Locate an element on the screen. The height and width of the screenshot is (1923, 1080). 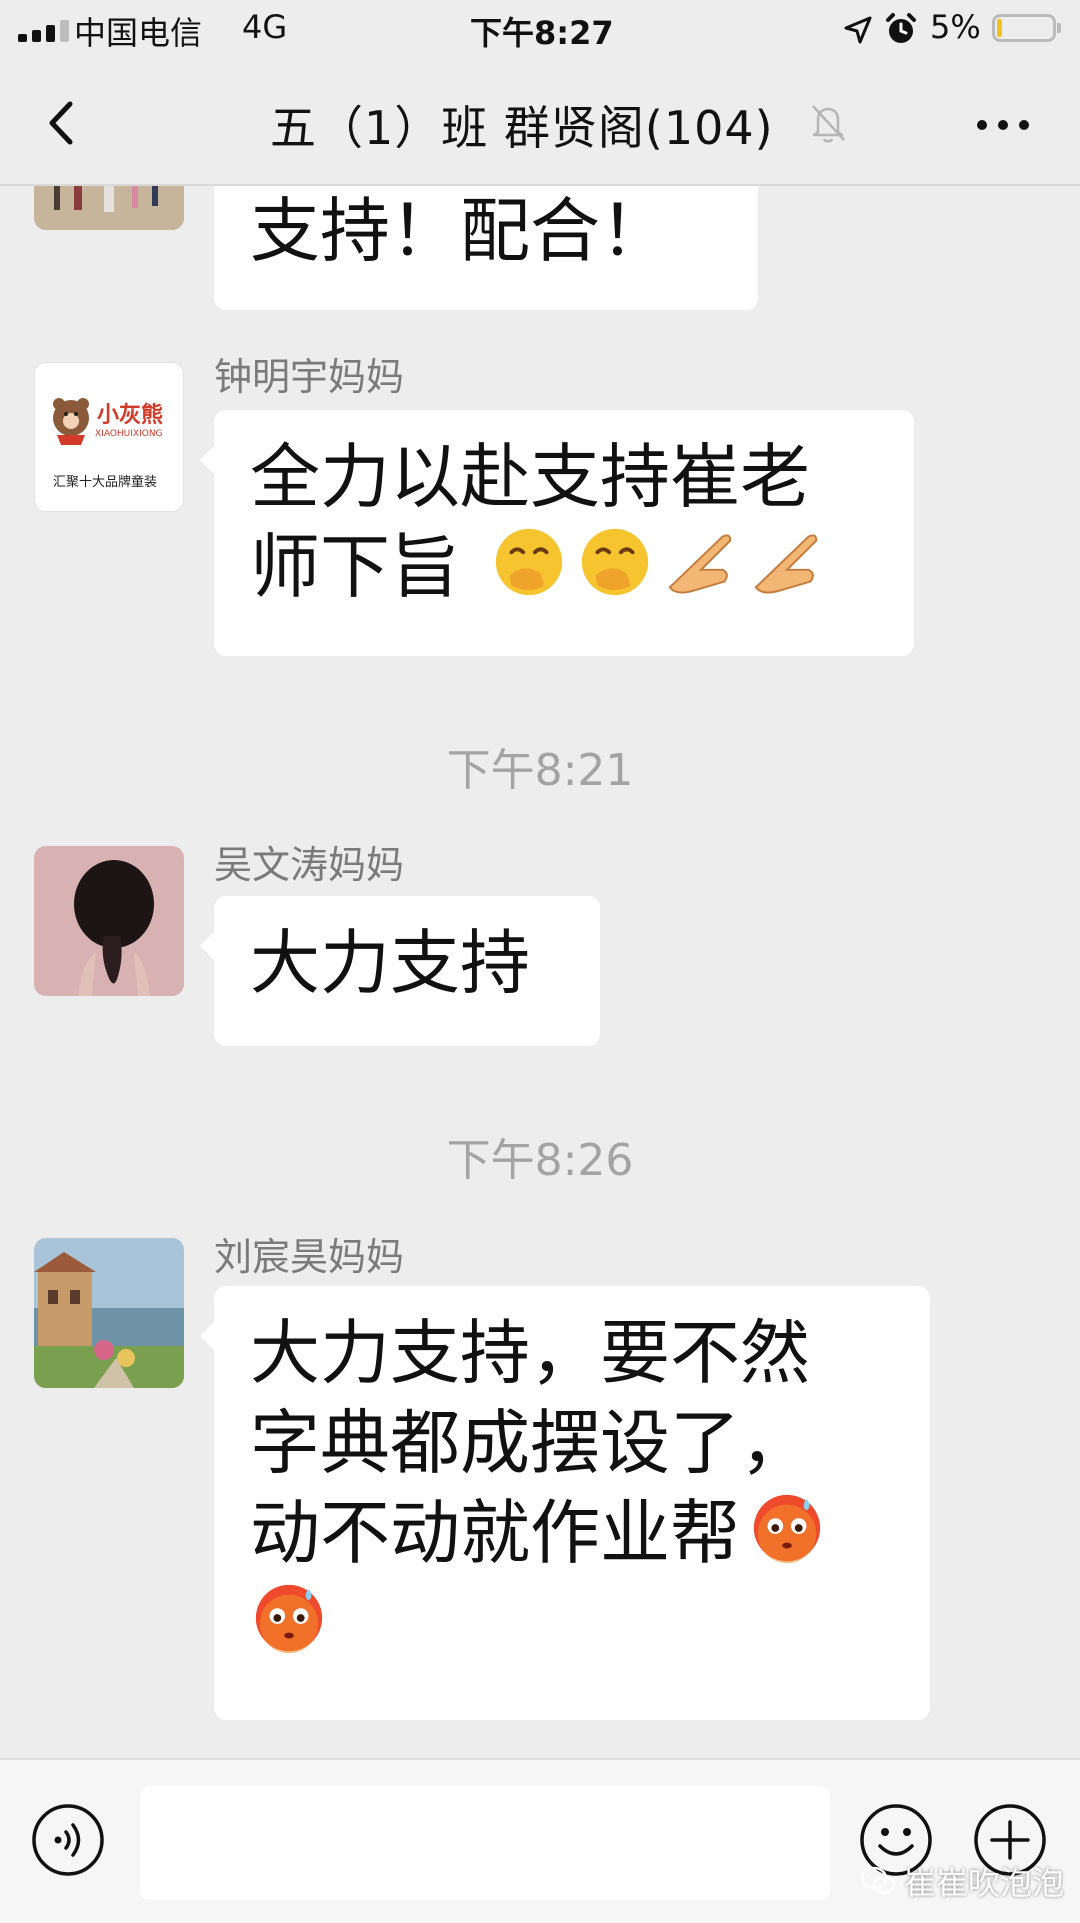
message-input is located at coordinates (485, 1843).